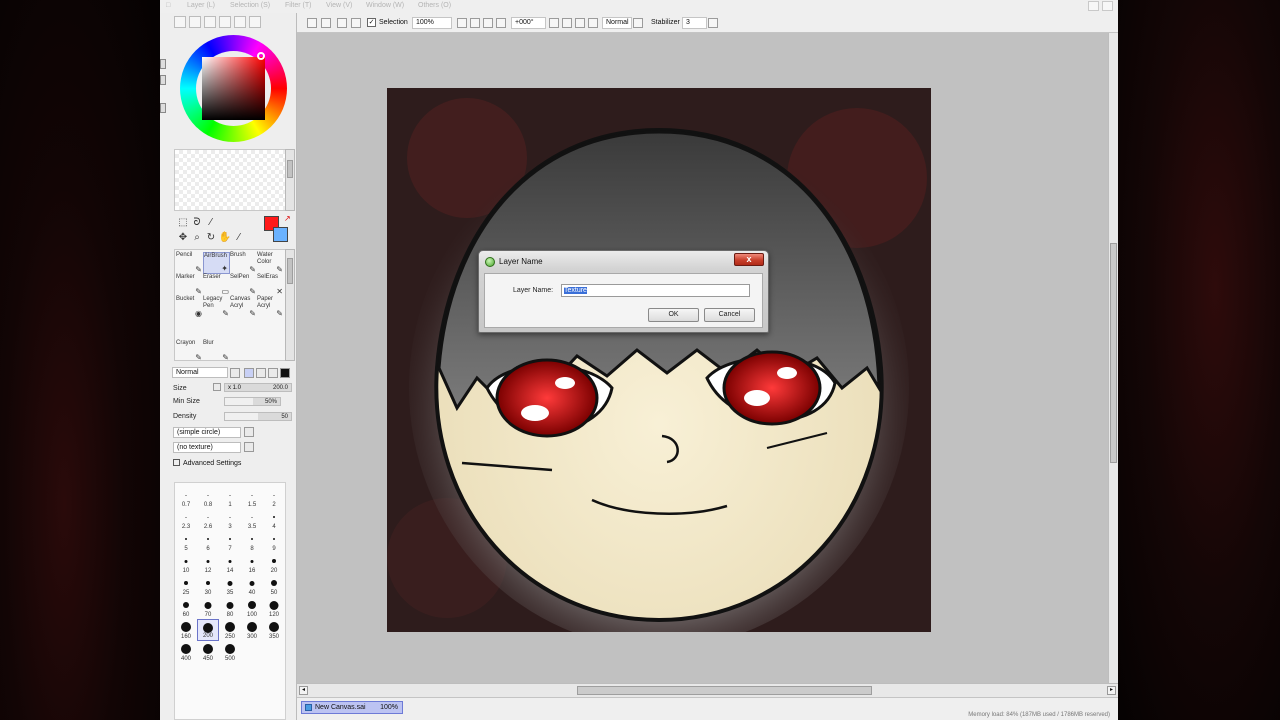 Image resolution: width=1280 pixels, height=720 pixels. Describe the element at coordinates (208, 520) in the screenshot. I see `brush-size-cell: 2.6` at that location.